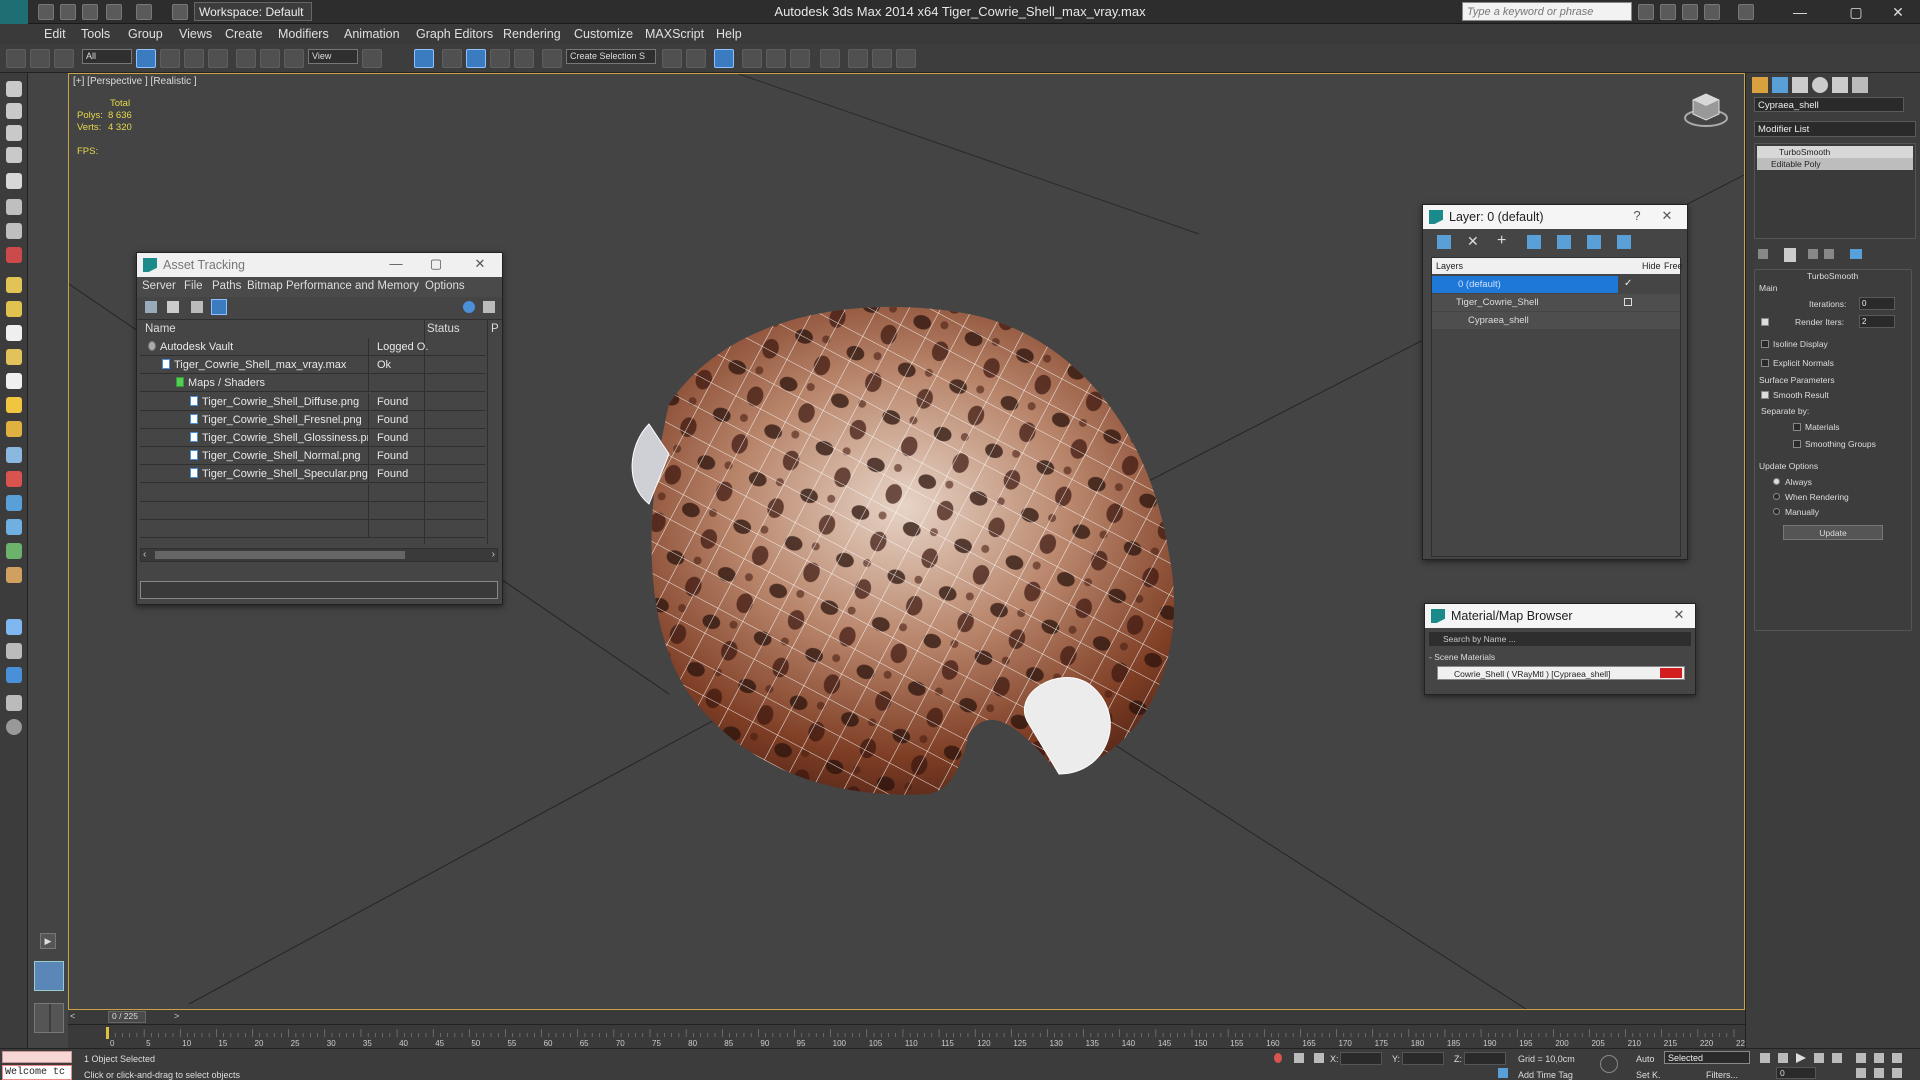  What do you see at coordinates (49, 1018) in the screenshot?
I see `layout-grid-icon` at bounding box center [49, 1018].